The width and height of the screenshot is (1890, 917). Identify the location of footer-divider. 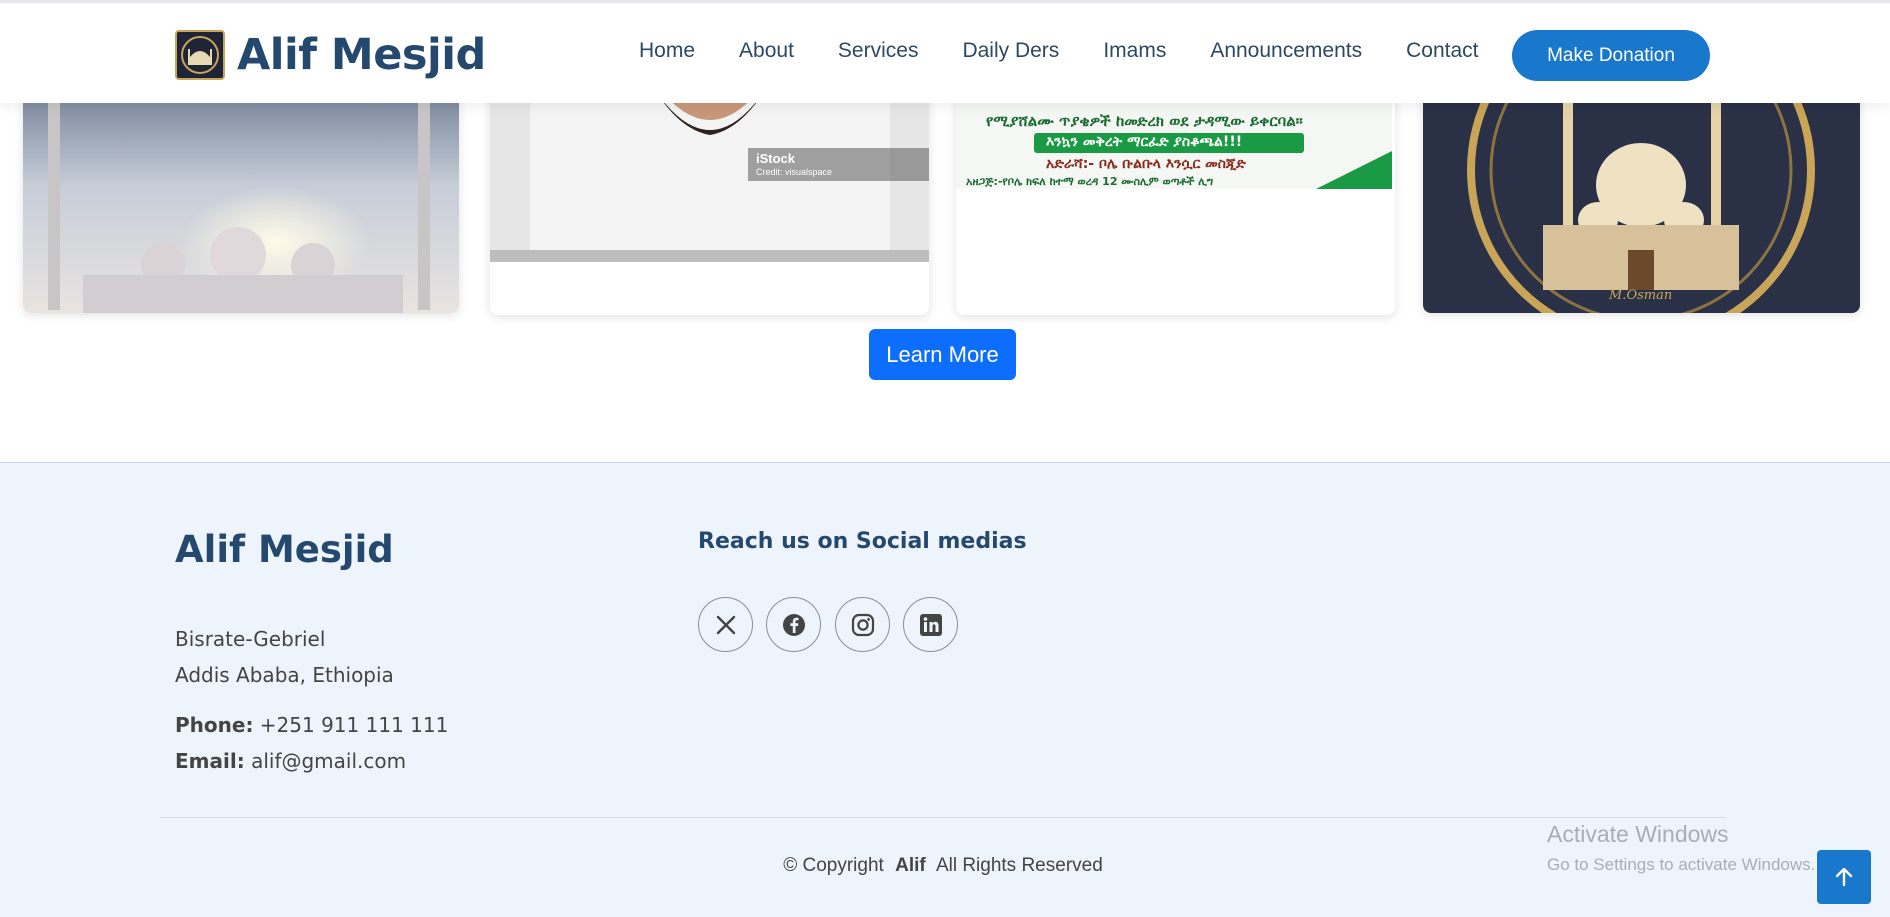
(943, 817).